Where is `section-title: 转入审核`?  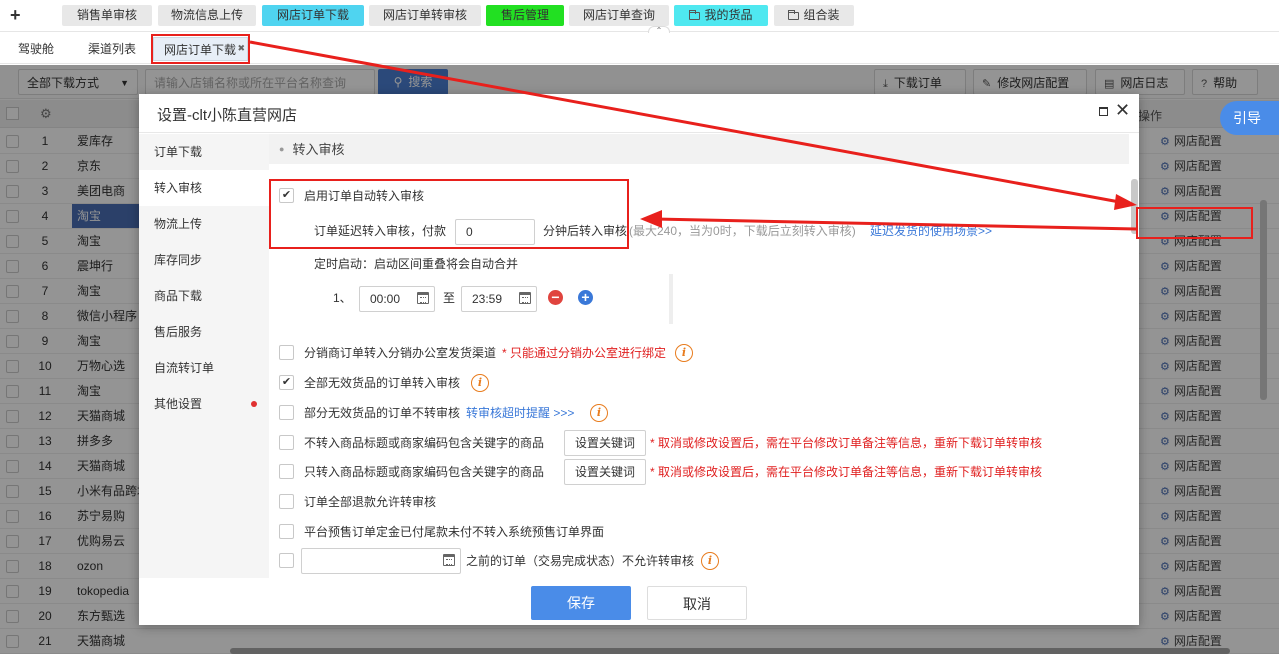
section-title: 转入审核 is located at coordinates (318, 149).